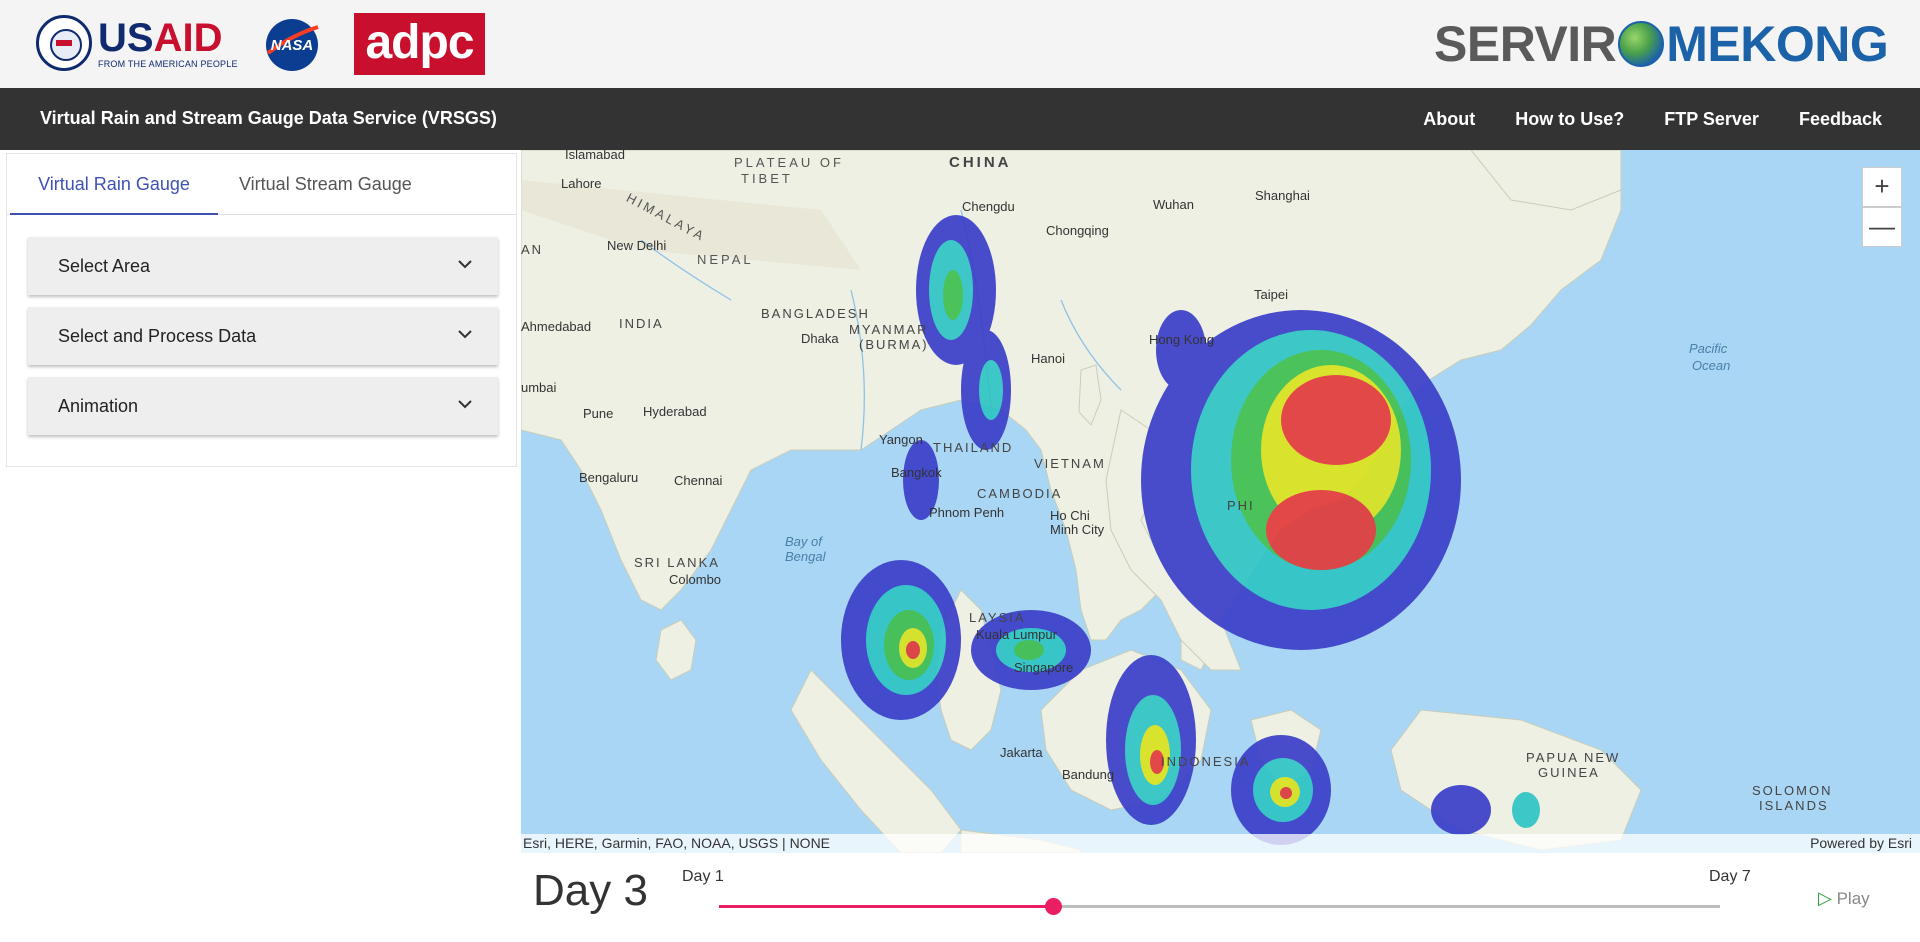 The width and height of the screenshot is (1920, 942). I want to click on map-label: LAYSIA, so click(997, 617).